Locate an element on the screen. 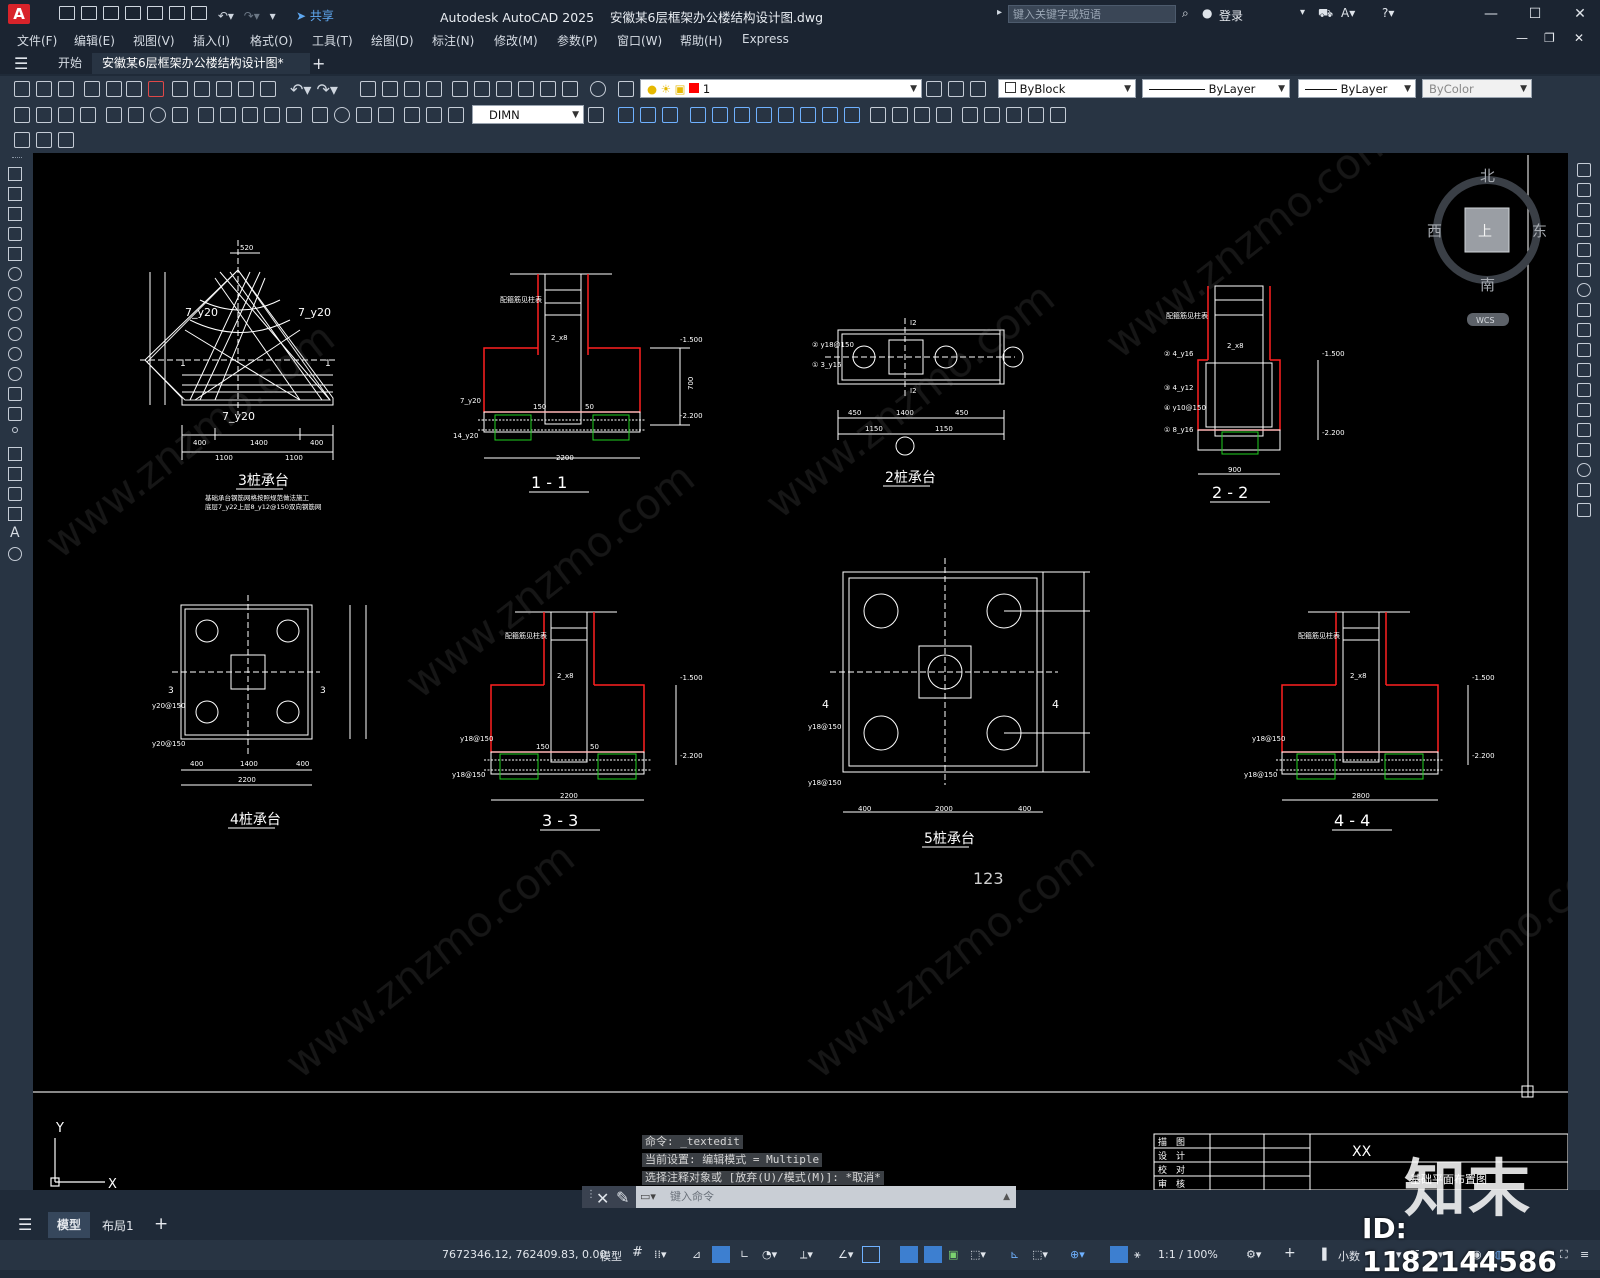 The image size is (1600, 1278). qnew-icon is located at coordinates (22, 89).